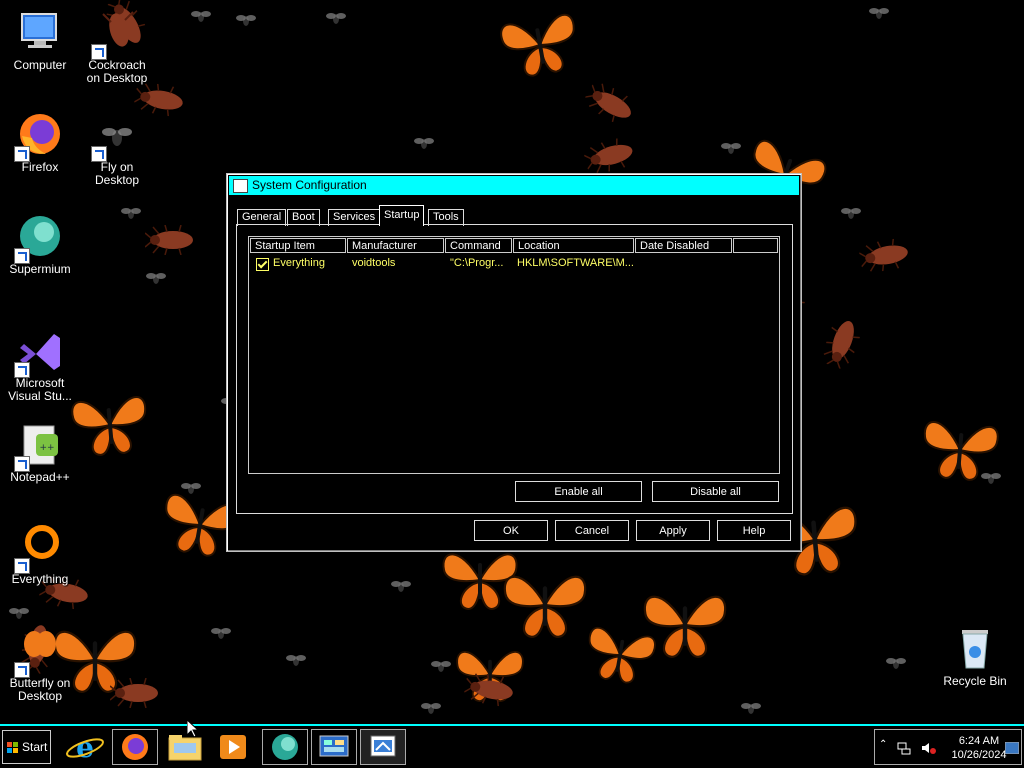  What do you see at coordinates (40, 32) in the screenshot?
I see `computer-icon` at bounding box center [40, 32].